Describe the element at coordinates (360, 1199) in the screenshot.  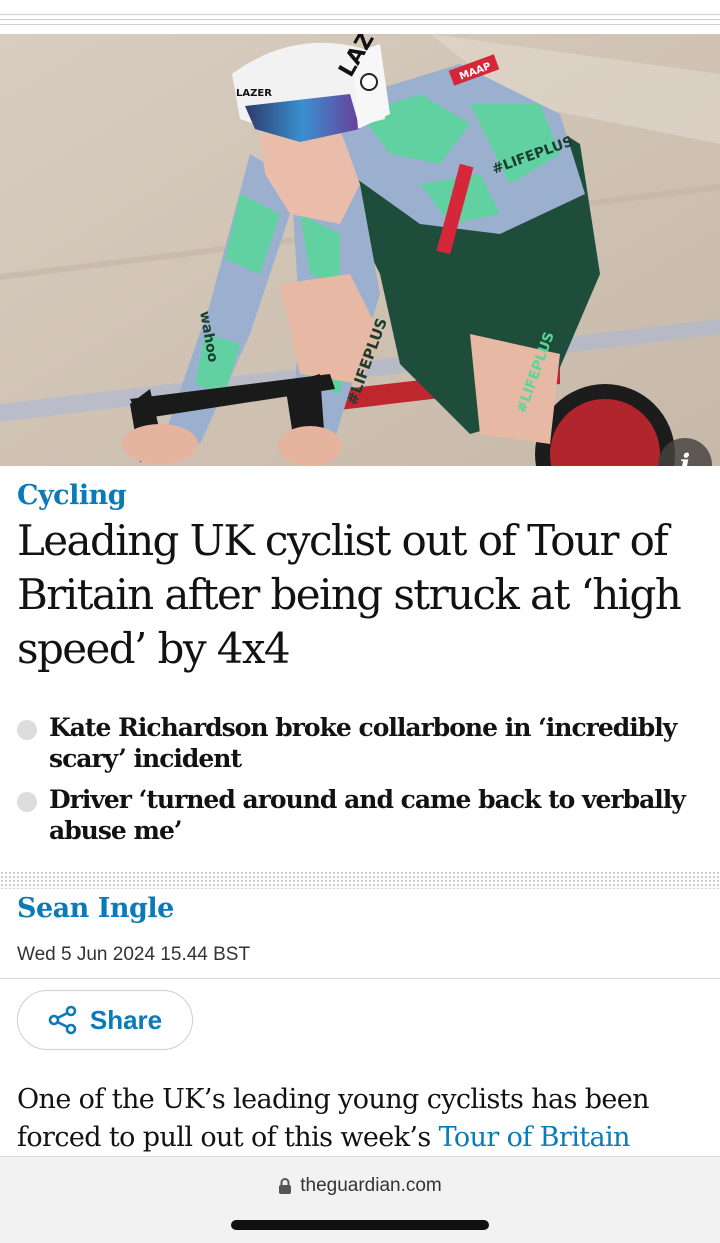
I see `browser-address-bar: theguardian.com` at that location.